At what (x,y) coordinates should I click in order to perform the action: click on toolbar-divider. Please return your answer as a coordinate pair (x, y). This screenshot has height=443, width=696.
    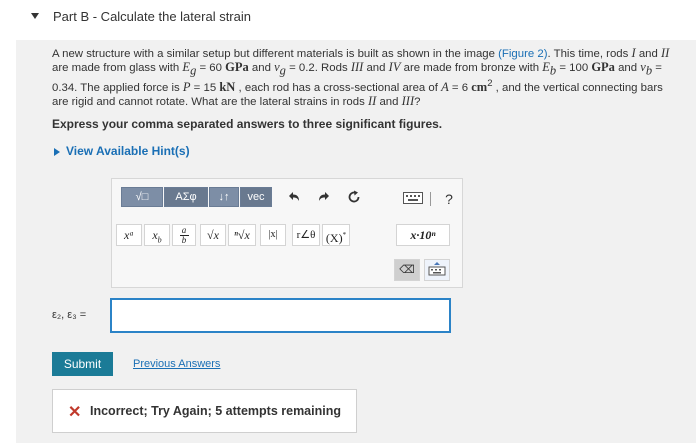
    Looking at the image, I should click on (430, 199).